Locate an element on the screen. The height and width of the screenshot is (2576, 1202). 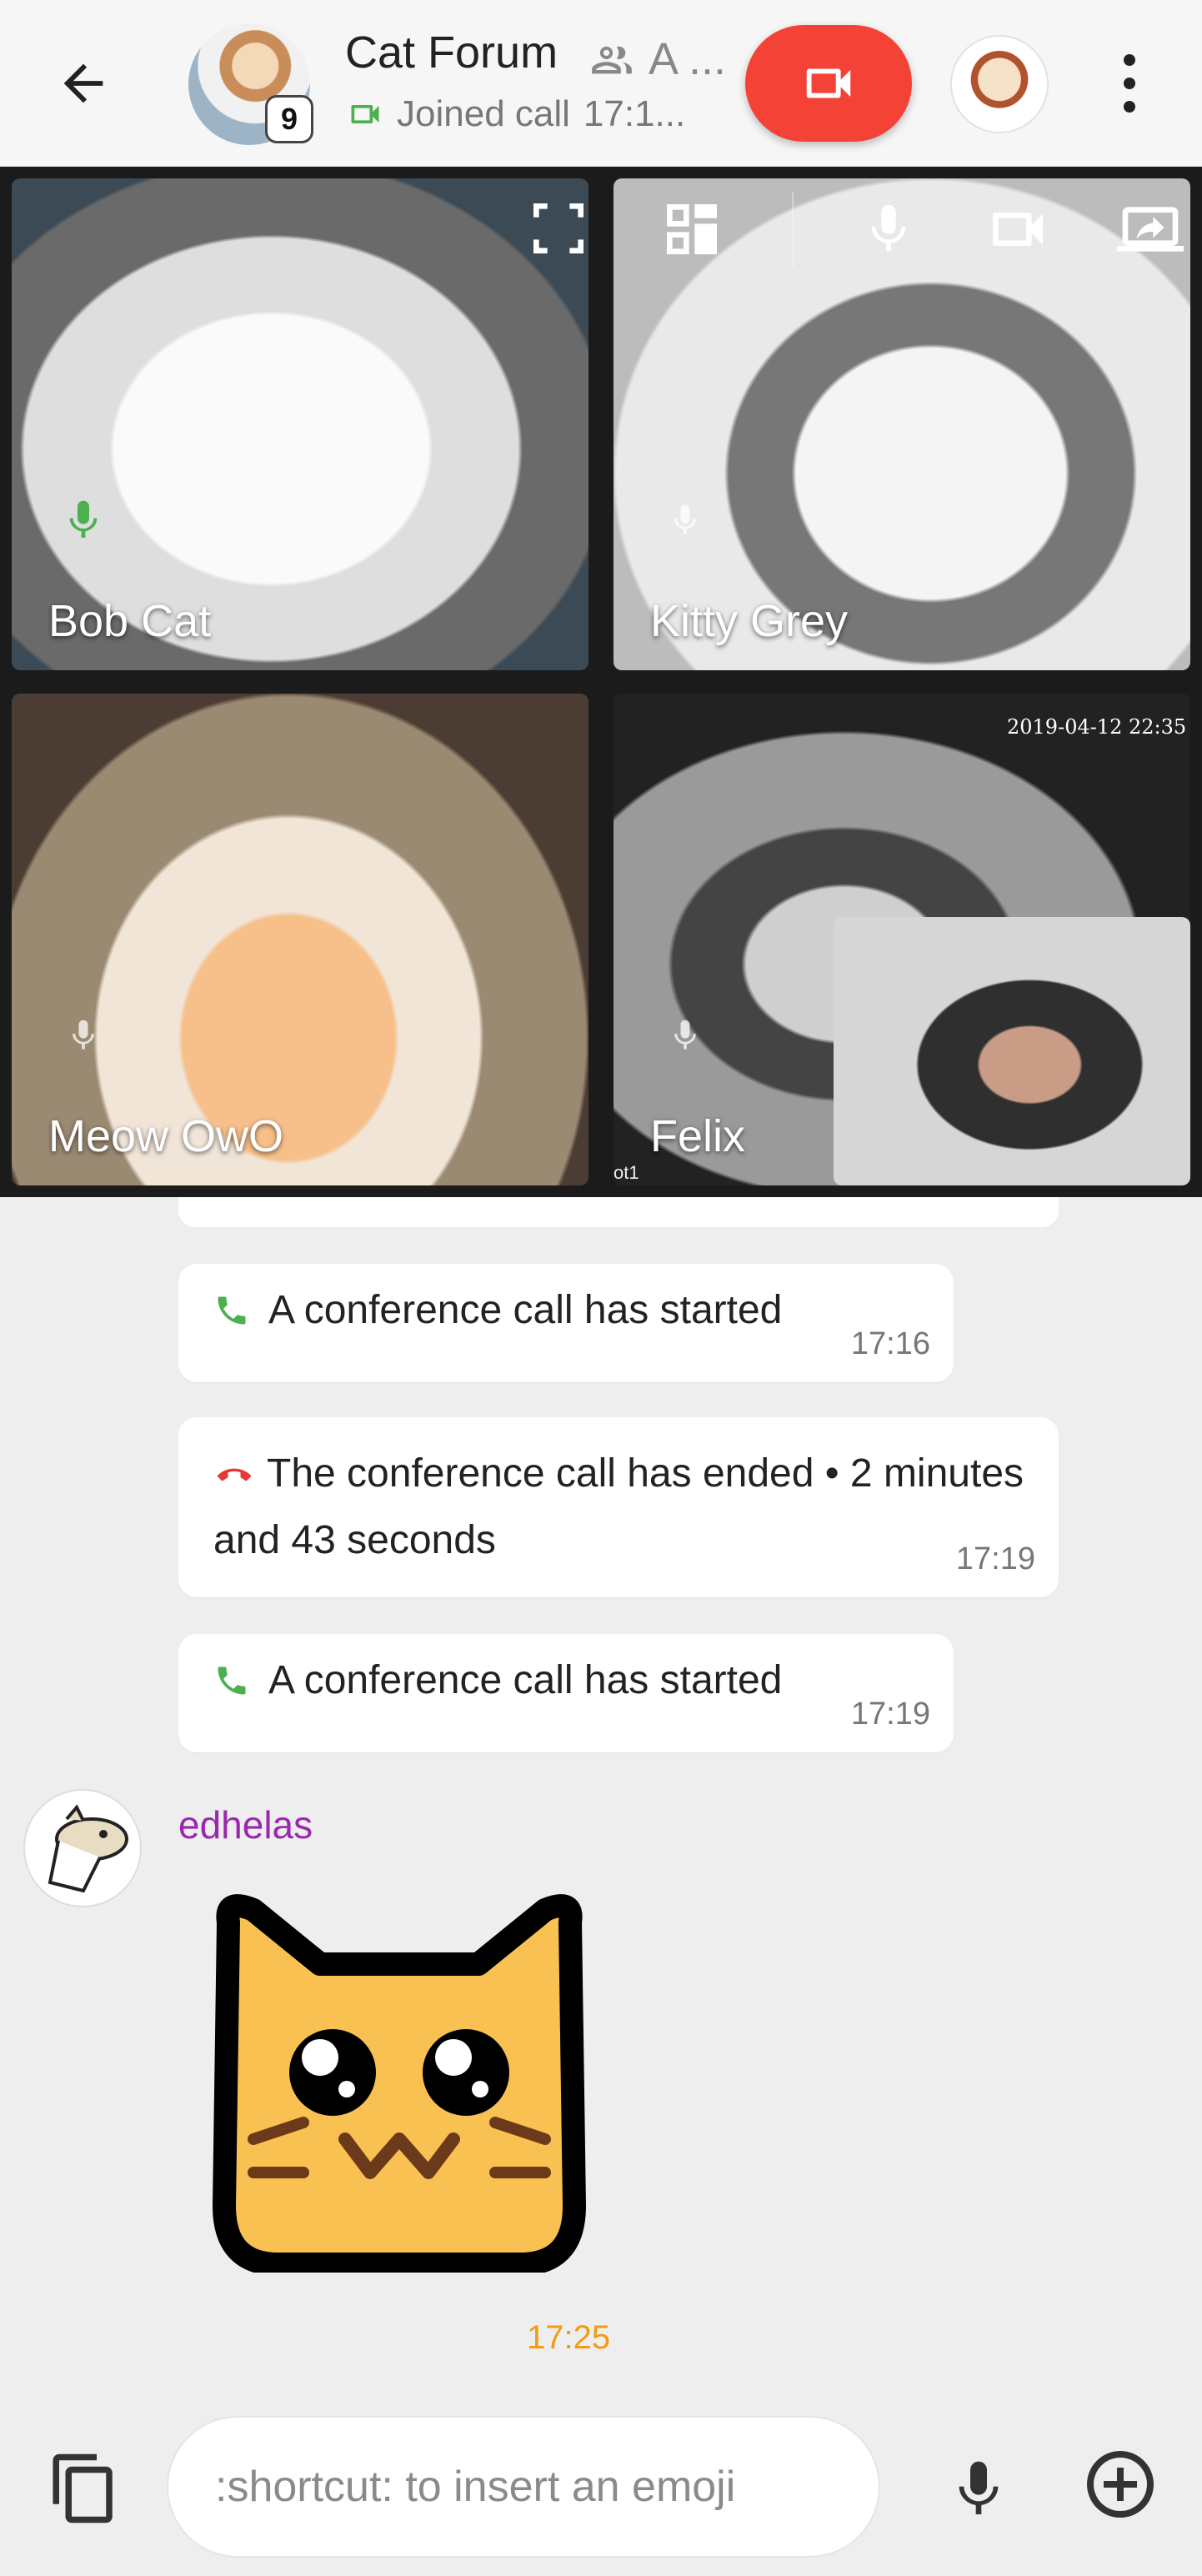
call-status-text: Joined call is located at coordinates (483, 113).